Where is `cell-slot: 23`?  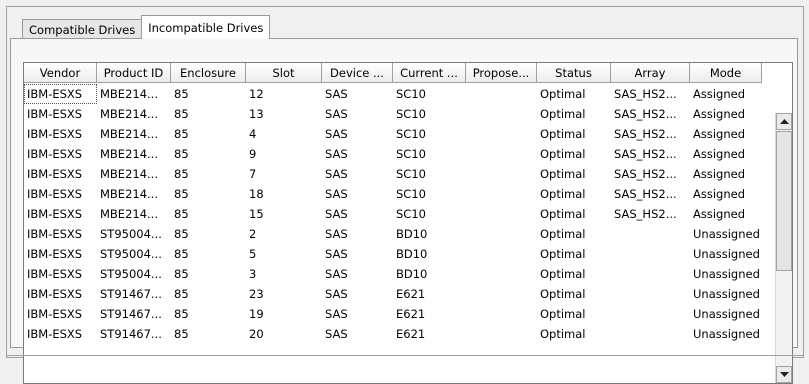 cell-slot: 23 is located at coordinates (256, 294).